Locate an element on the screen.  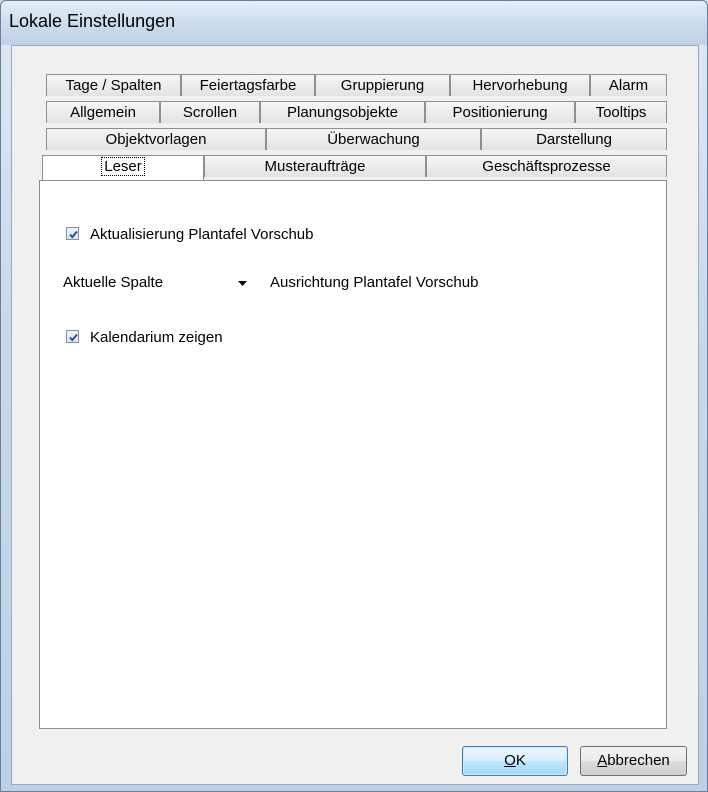
calendar-checkbox is located at coordinates (72, 336).